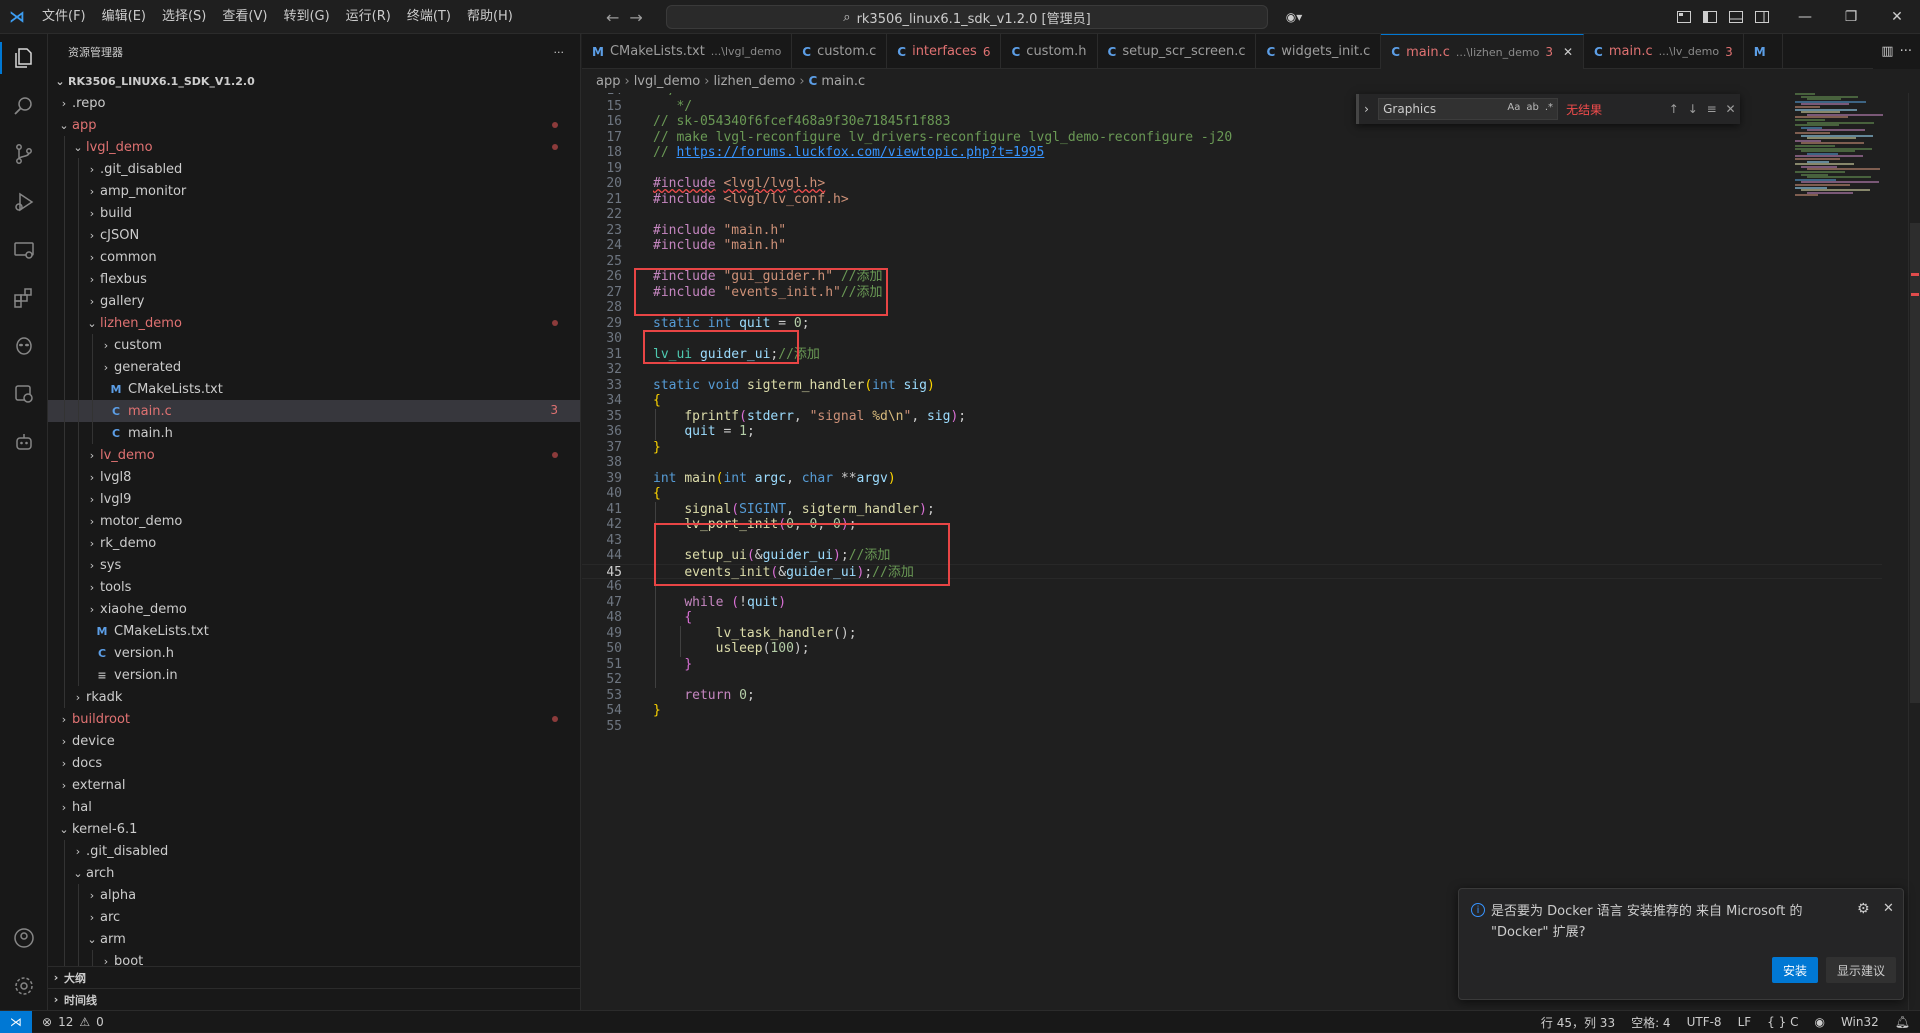 The height and width of the screenshot is (1033, 1920). Describe the element at coordinates (314, 829) in the screenshot. I see `tree-folder: ⌄ kernel-6.1` at that location.